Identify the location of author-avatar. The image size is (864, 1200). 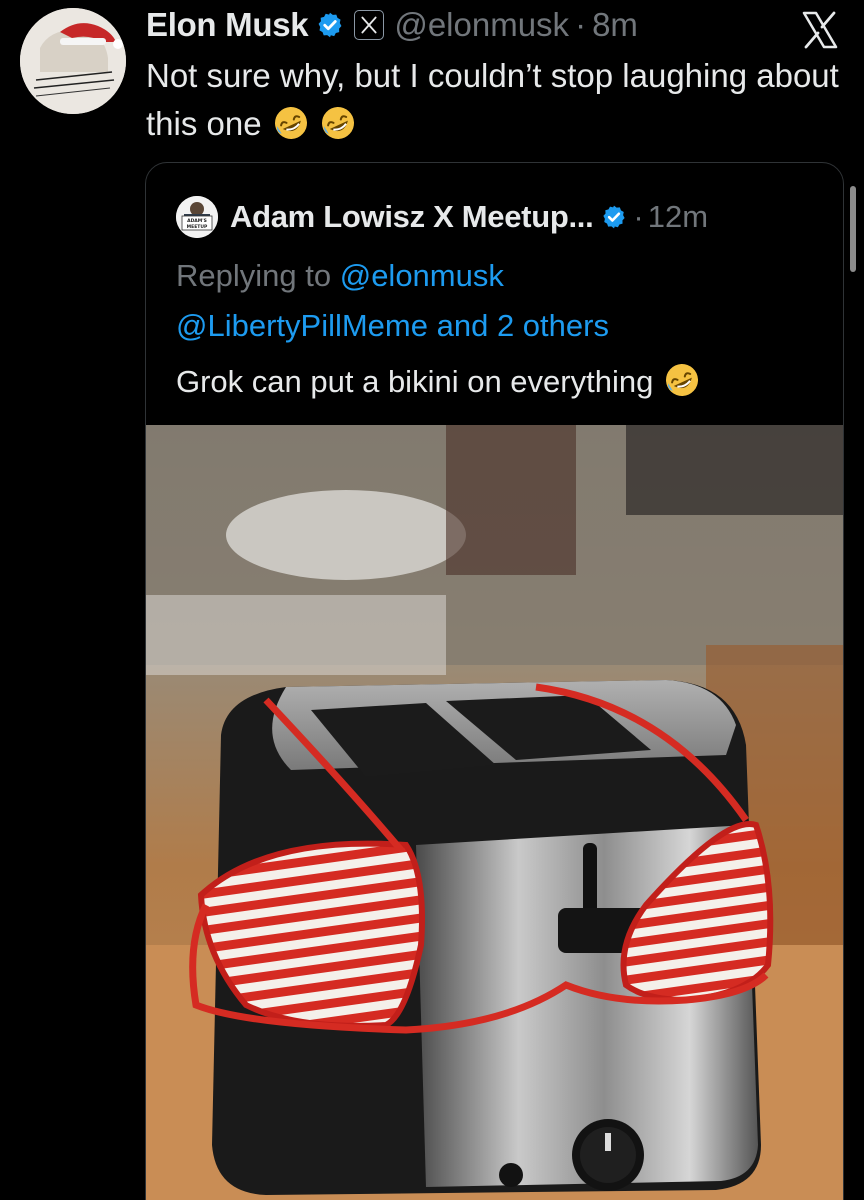
(73, 61).